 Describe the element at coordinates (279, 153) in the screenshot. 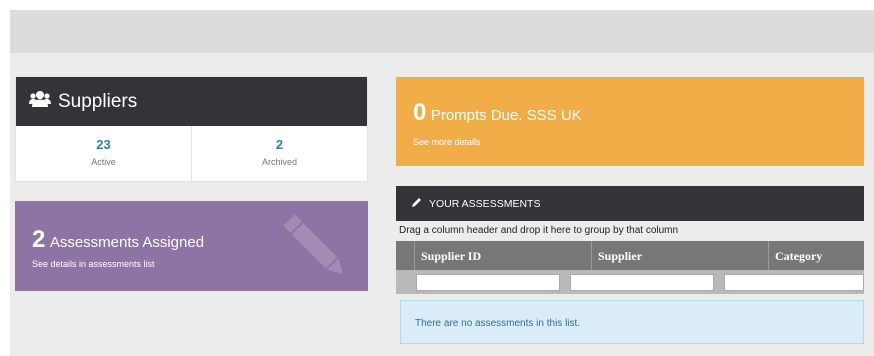

I see `archived-suppliers-stat: 2 Archived` at that location.